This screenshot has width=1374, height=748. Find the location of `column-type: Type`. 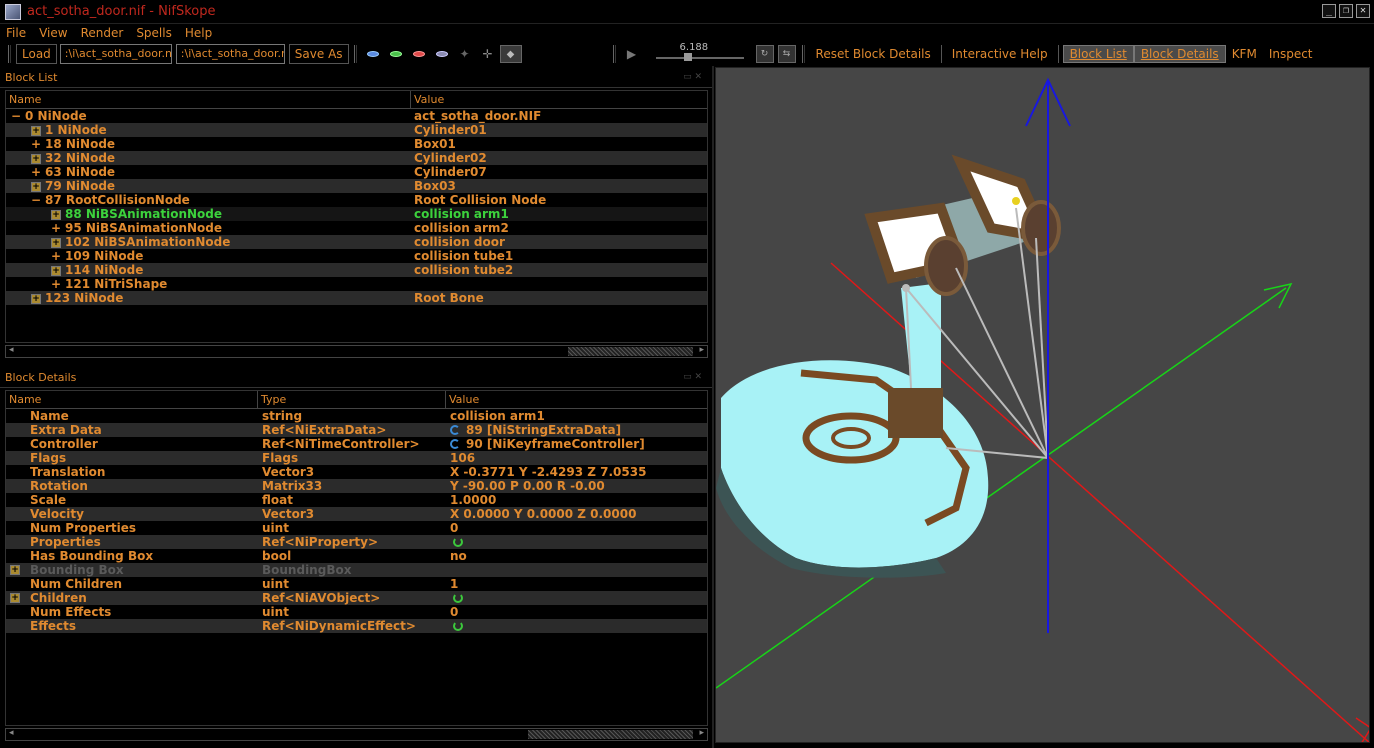

column-type: Type is located at coordinates (352, 399).